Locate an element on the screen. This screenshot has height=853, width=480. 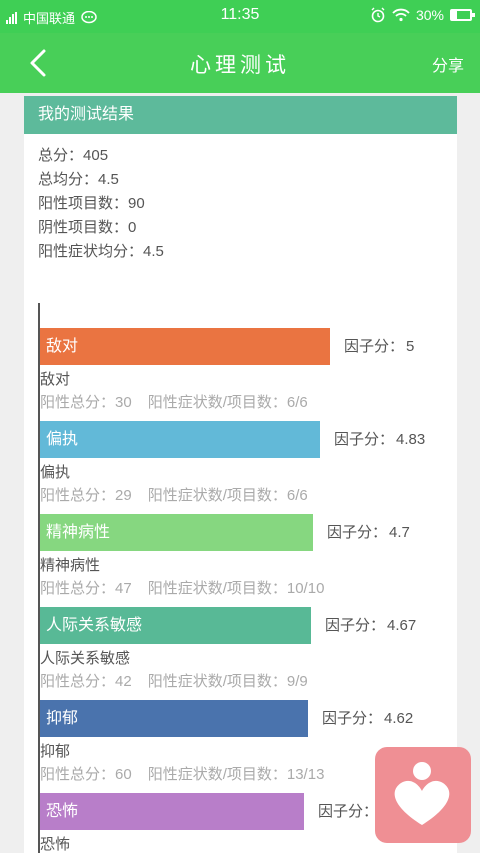
share-button: 分享 is located at coordinates (448, 64).